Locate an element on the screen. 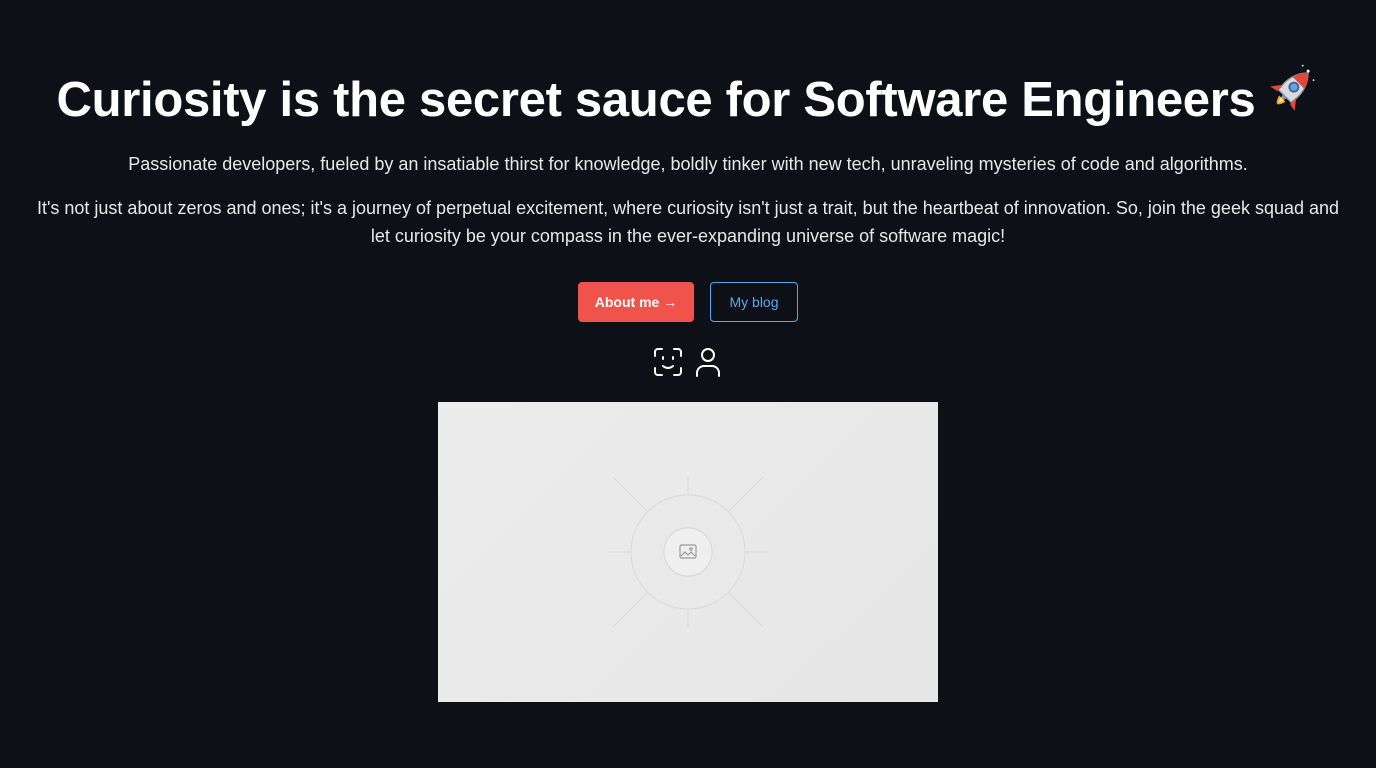 This screenshot has width=1376, height=768. about-me-button: About me → is located at coordinates (636, 302).